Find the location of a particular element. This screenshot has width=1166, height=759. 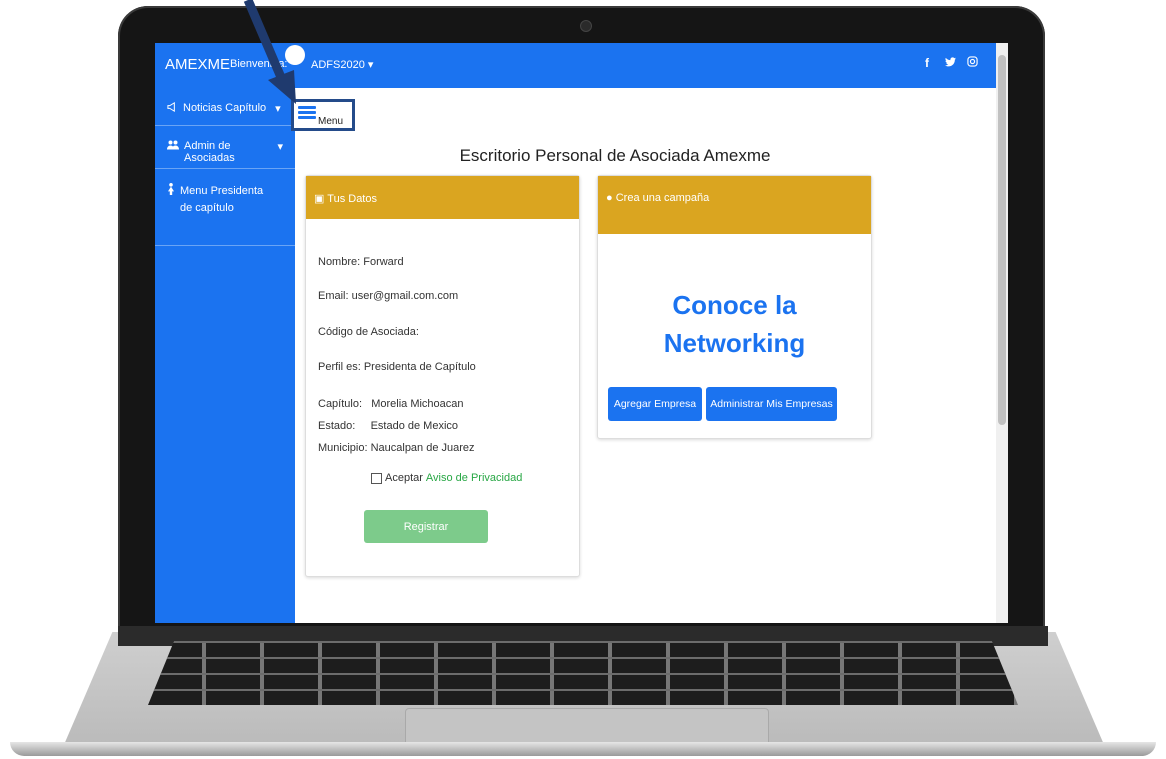

privacy-link: Aviso de Privacidad is located at coordinates (474, 478).